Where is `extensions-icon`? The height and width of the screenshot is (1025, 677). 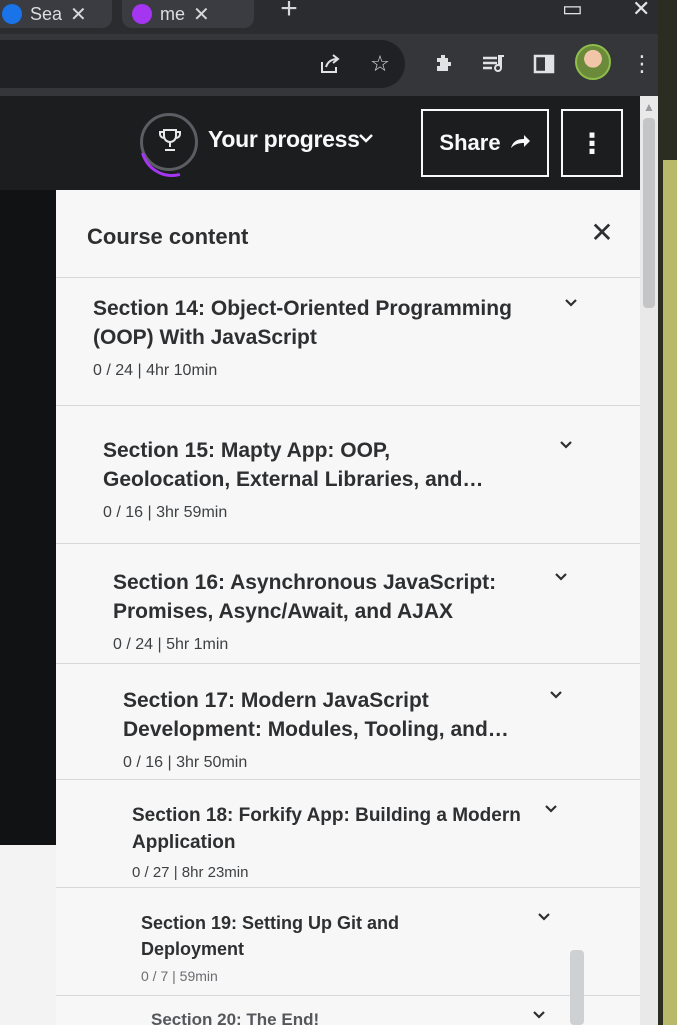
extensions-icon is located at coordinates (444, 64).